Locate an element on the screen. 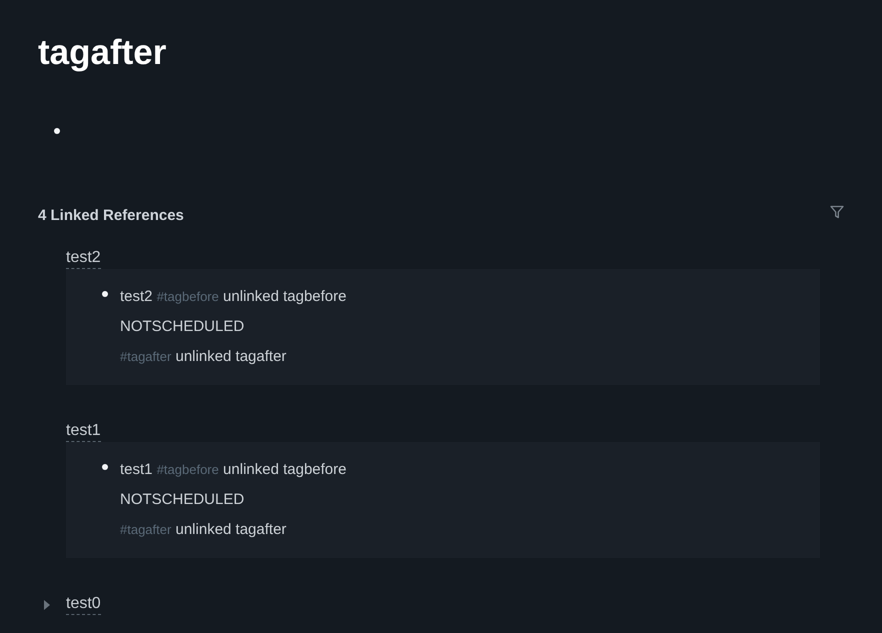 This screenshot has height=633, width=882. linked-references-title: 4 Linked References is located at coordinates (111, 215).